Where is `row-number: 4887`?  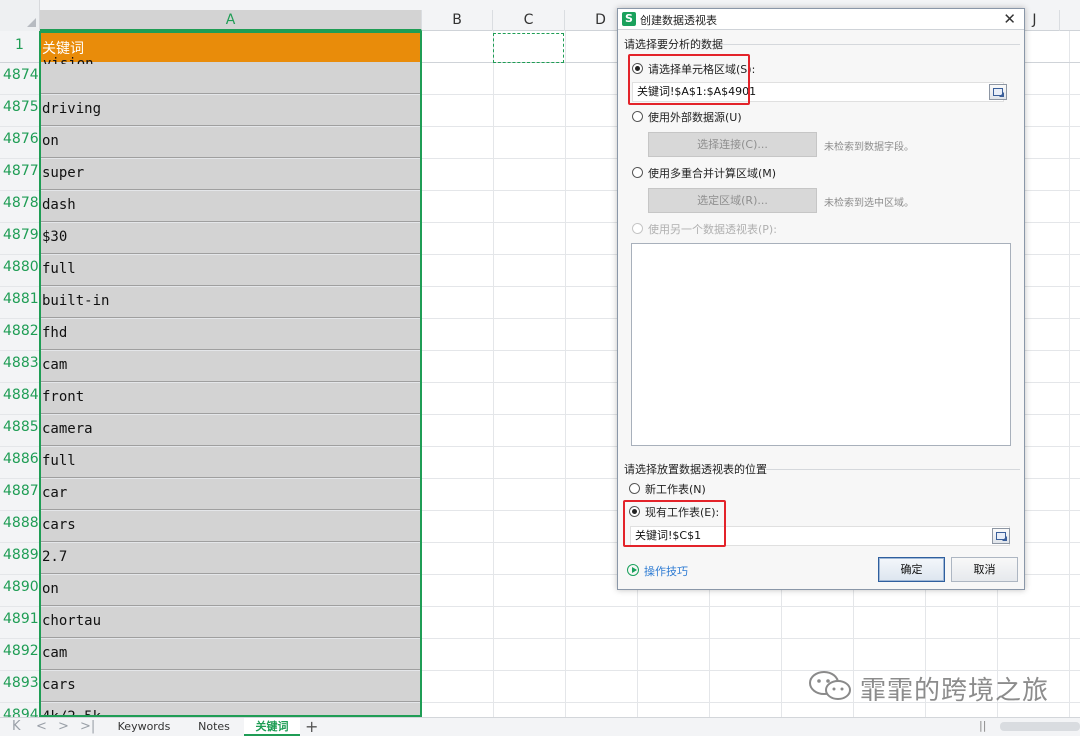
row-number: 4887 is located at coordinates (20, 494).